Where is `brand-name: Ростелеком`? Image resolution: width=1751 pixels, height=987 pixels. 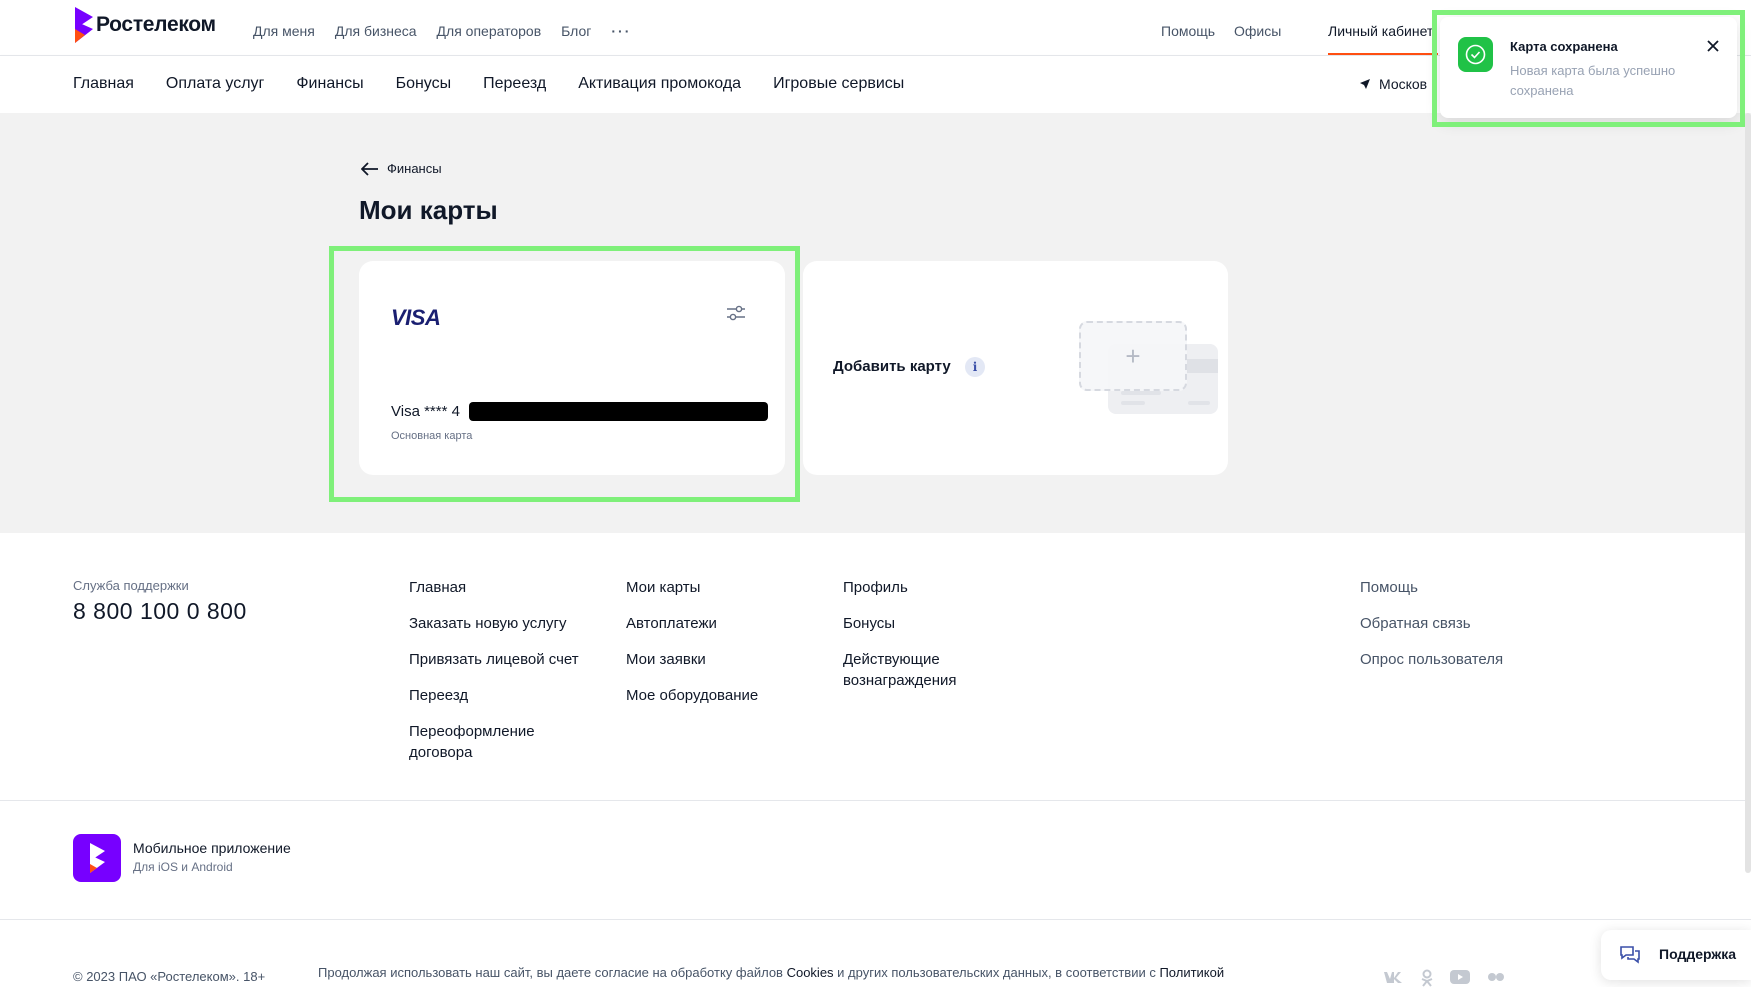 brand-name: Ростелеком is located at coordinates (156, 24).